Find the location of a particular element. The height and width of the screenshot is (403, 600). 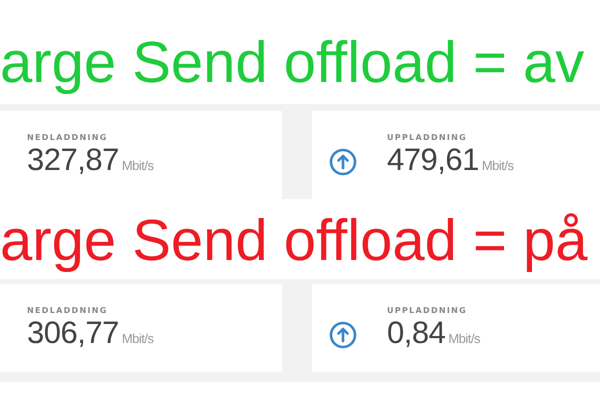

speed-value: 479,61 is located at coordinates (433, 160).